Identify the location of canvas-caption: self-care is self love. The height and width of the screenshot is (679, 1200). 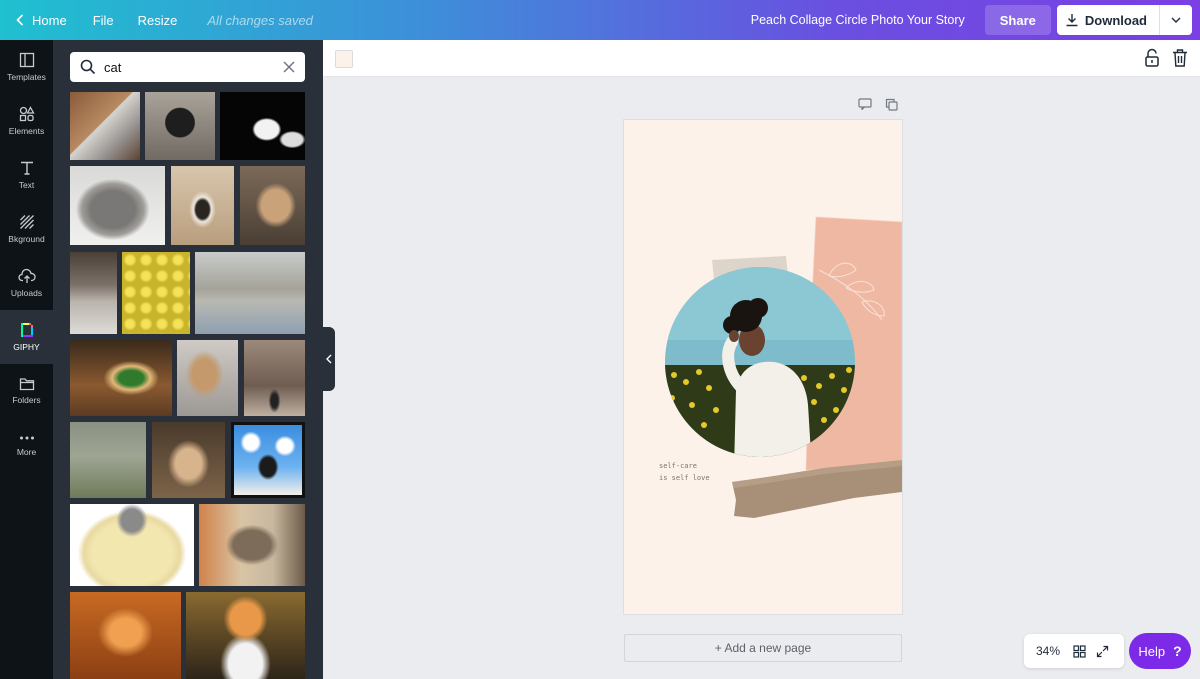
(684, 472).